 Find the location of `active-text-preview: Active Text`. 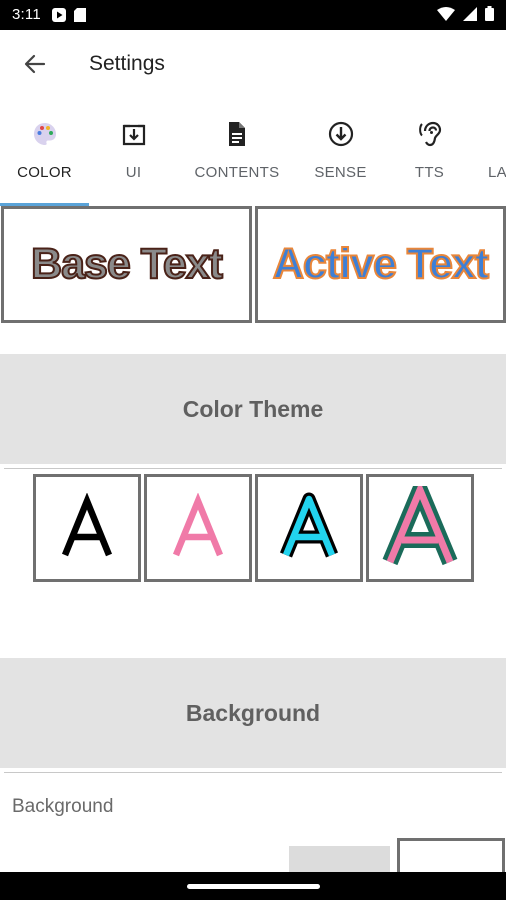

active-text-preview: Active Text is located at coordinates (380, 264).